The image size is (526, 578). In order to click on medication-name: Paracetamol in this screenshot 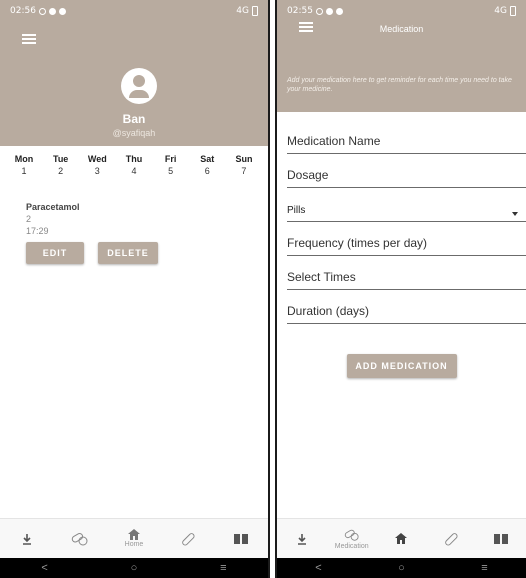, I will do `click(53, 207)`.